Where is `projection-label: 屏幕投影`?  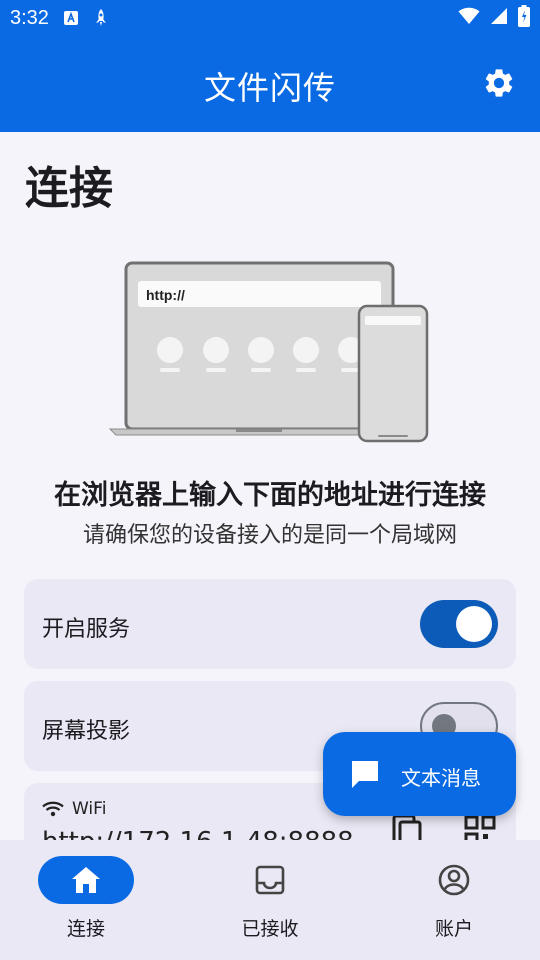 projection-label: 屏幕投影 is located at coordinates (86, 731).